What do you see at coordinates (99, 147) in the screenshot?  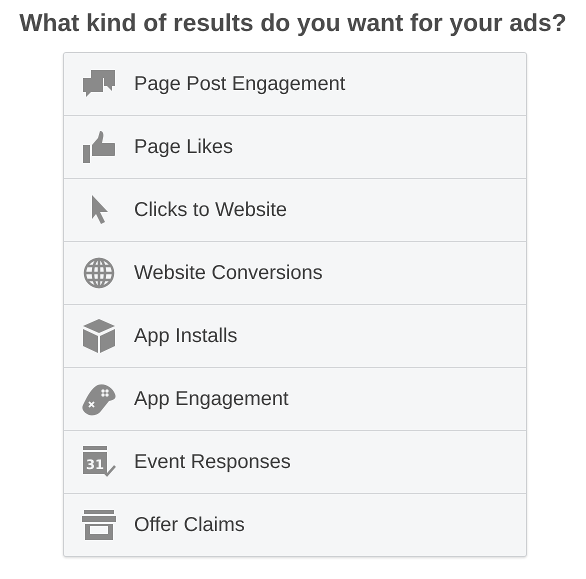 I see `thumbs-up-icon` at bounding box center [99, 147].